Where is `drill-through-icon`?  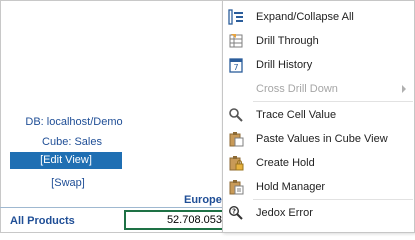 drill-through-icon is located at coordinates (236, 41).